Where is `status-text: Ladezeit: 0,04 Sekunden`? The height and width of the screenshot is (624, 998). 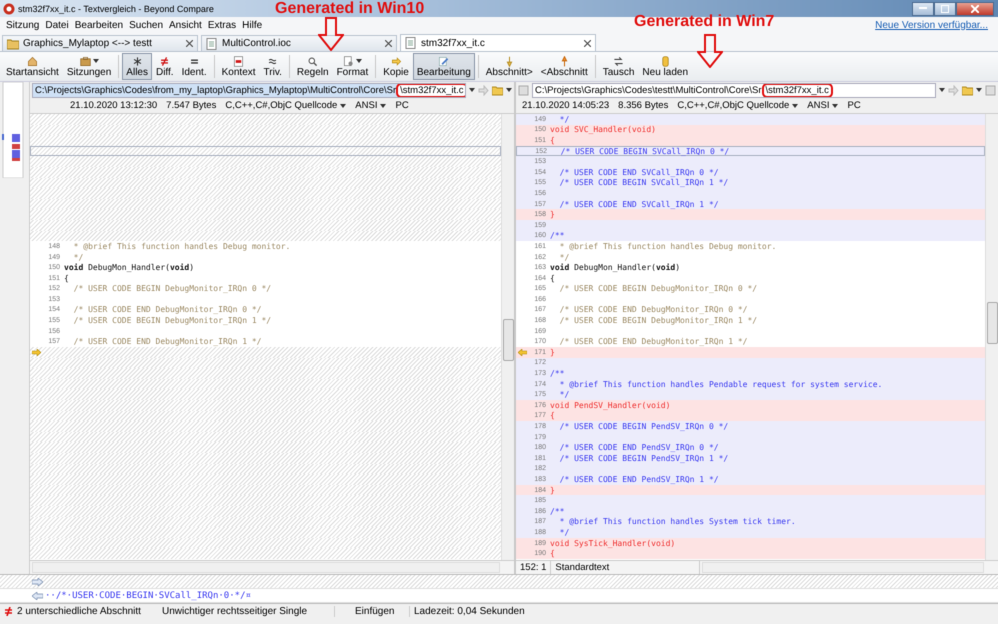
status-text: Ladezeit: 0,04 Sekunden is located at coordinates (469, 611).